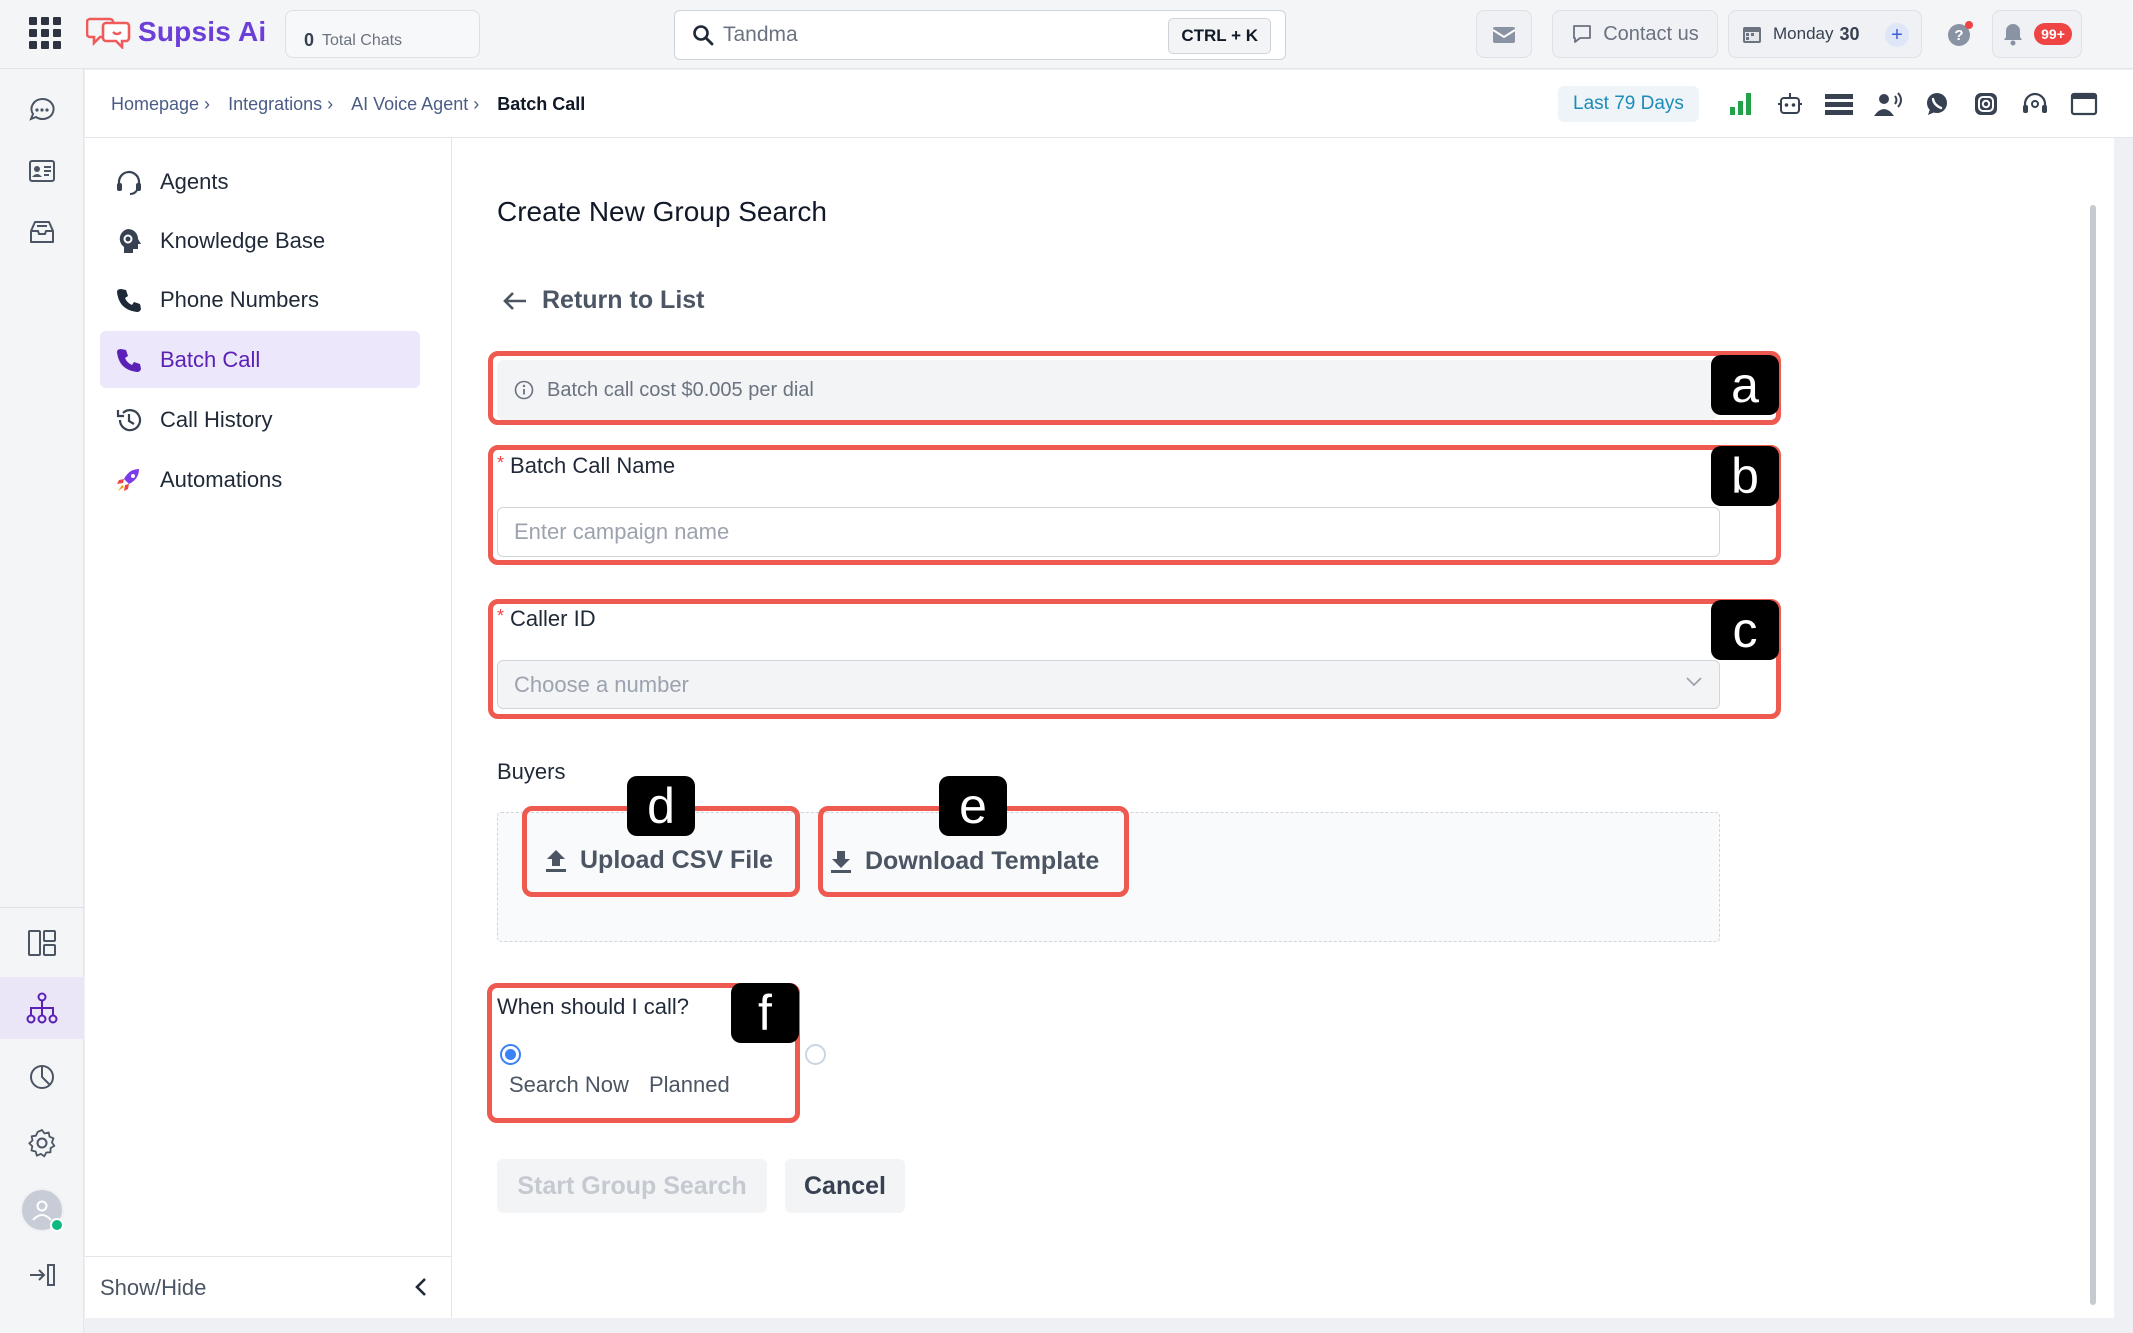  Describe the element at coordinates (129, 182) in the screenshot. I see `headset-icon` at that location.